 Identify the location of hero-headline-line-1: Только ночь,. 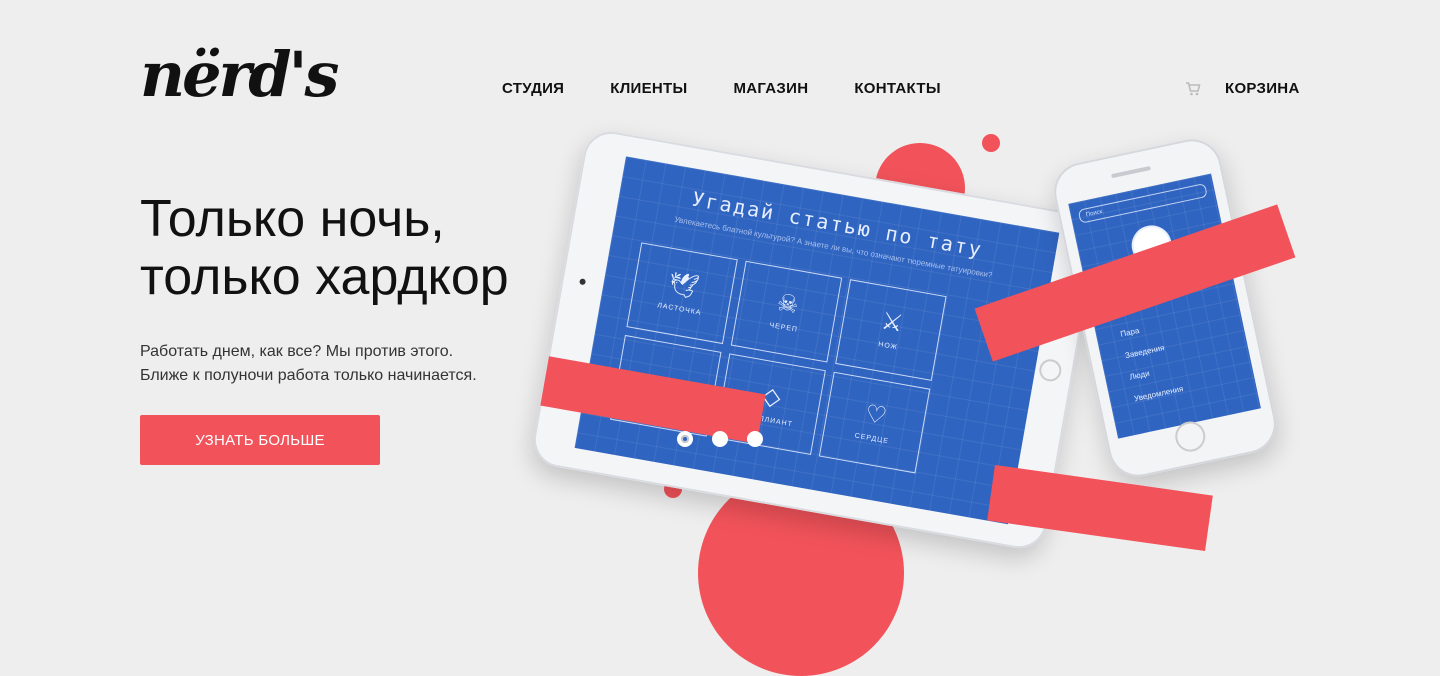
(292, 219).